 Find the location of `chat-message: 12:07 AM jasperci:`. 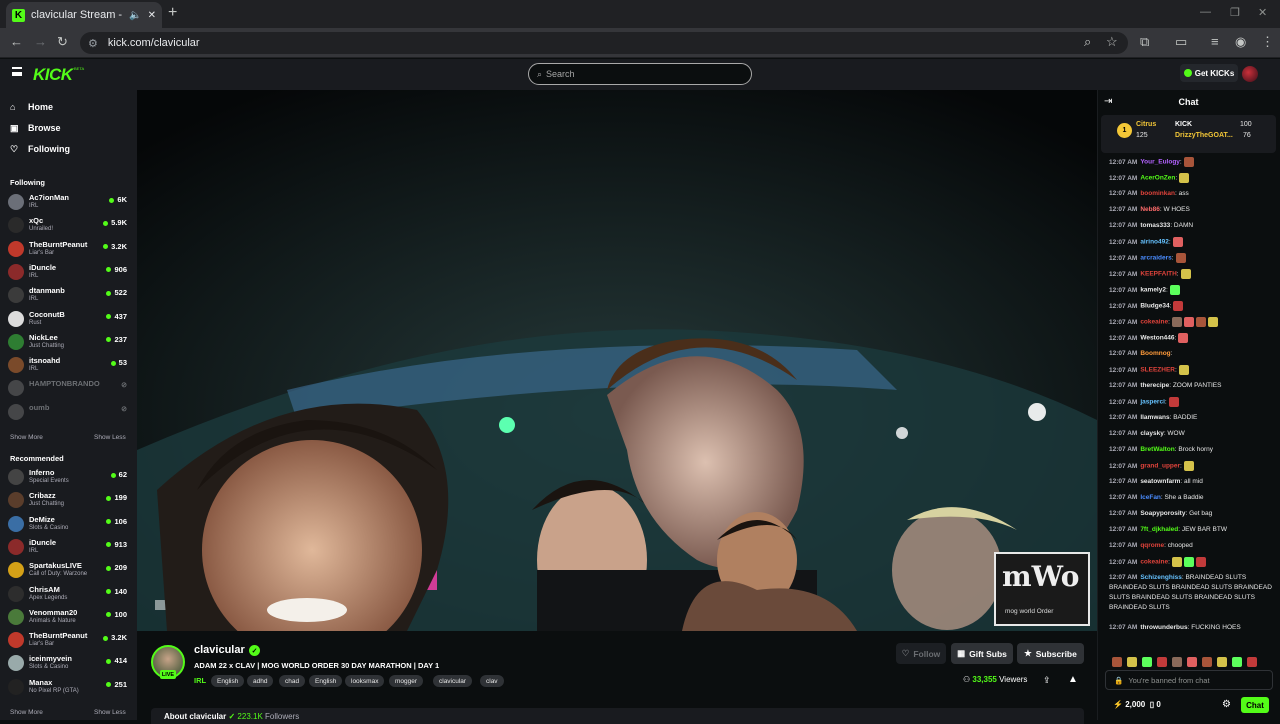

chat-message: 12:07 AM jasperci: is located at coordinates (1144, 402).